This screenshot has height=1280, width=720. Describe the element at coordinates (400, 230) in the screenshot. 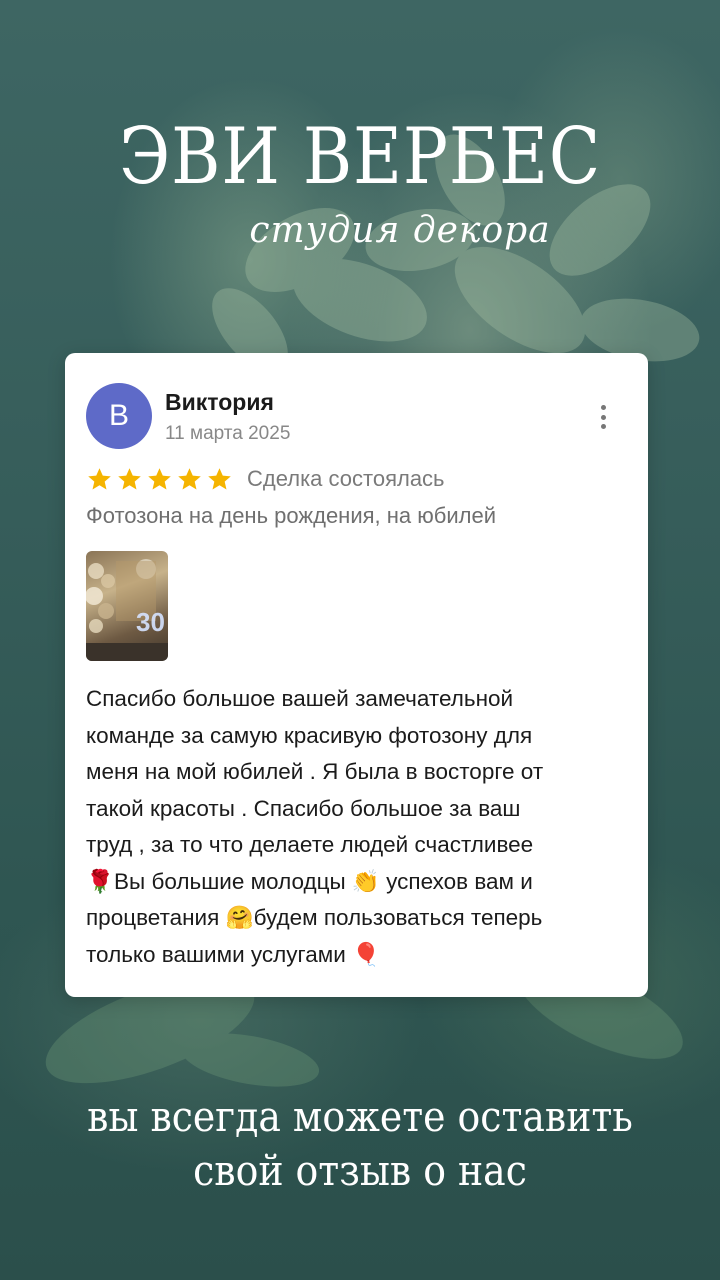

I see `brand-subtitle: студия декора` at that location.